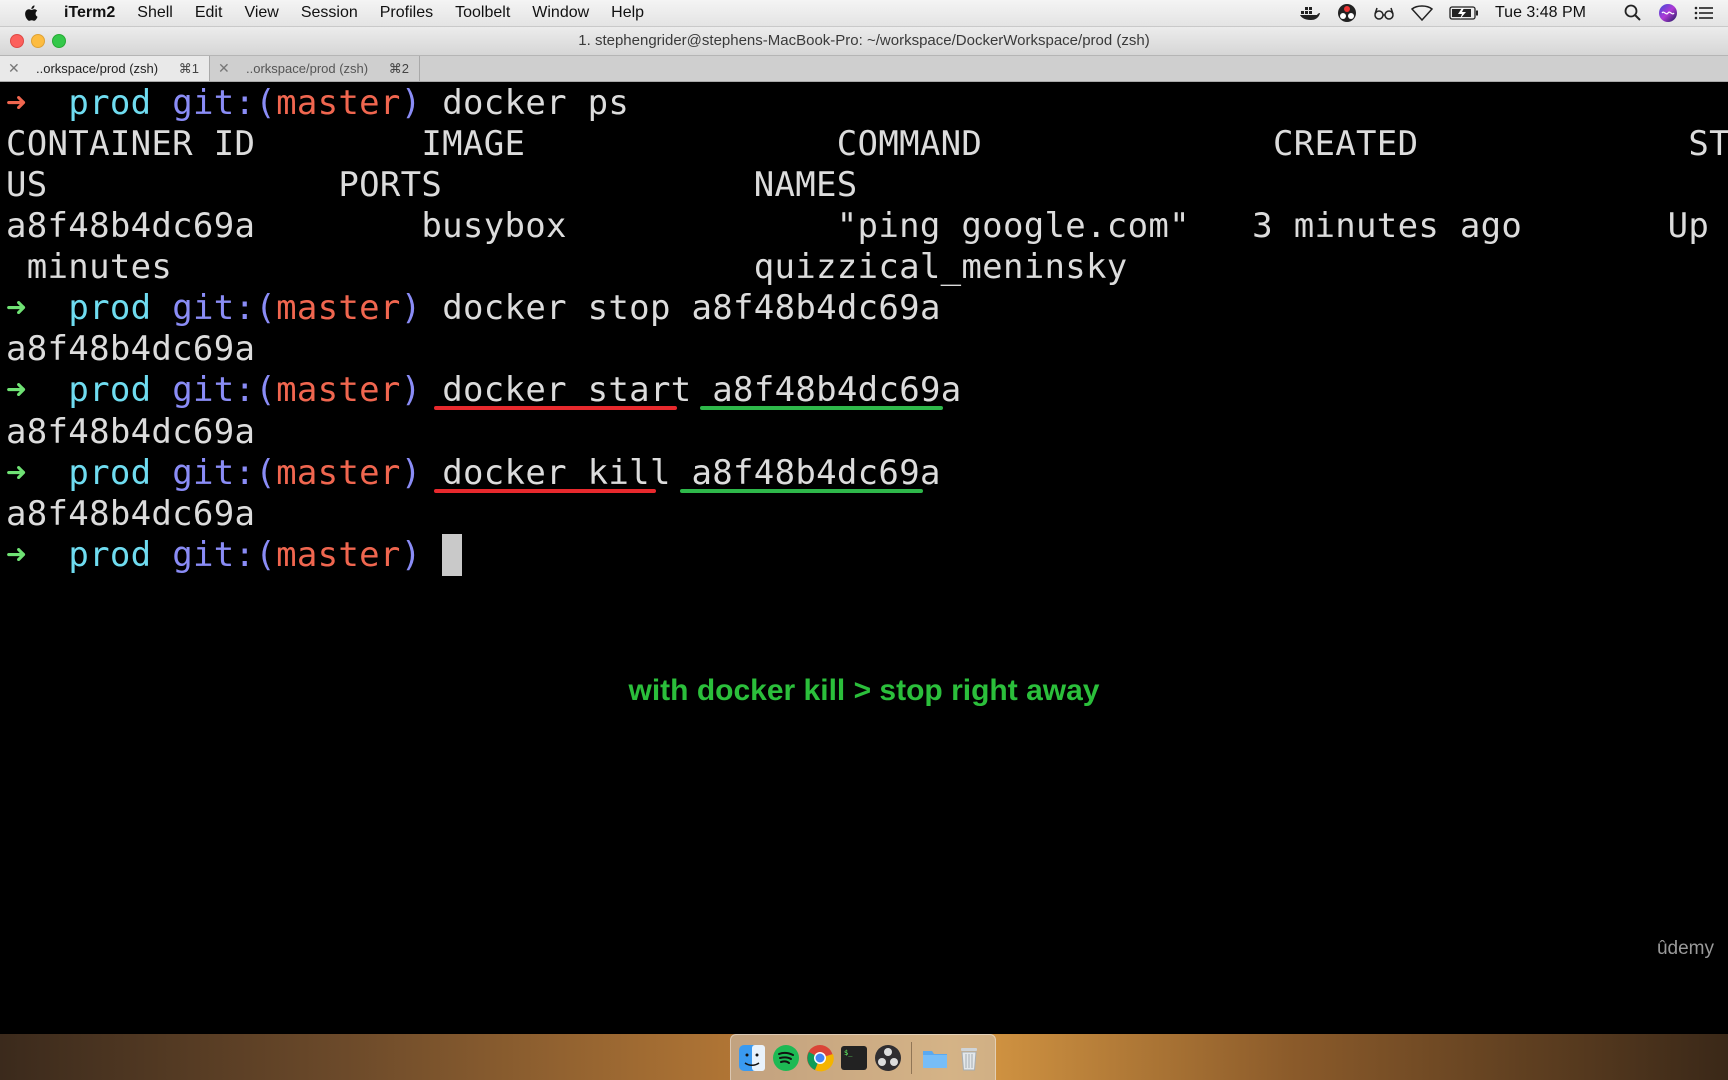 The height and width of the screenshot is (1080, 1728). I want to click on tab-shortcut: ⌘1, so click(188, 68).